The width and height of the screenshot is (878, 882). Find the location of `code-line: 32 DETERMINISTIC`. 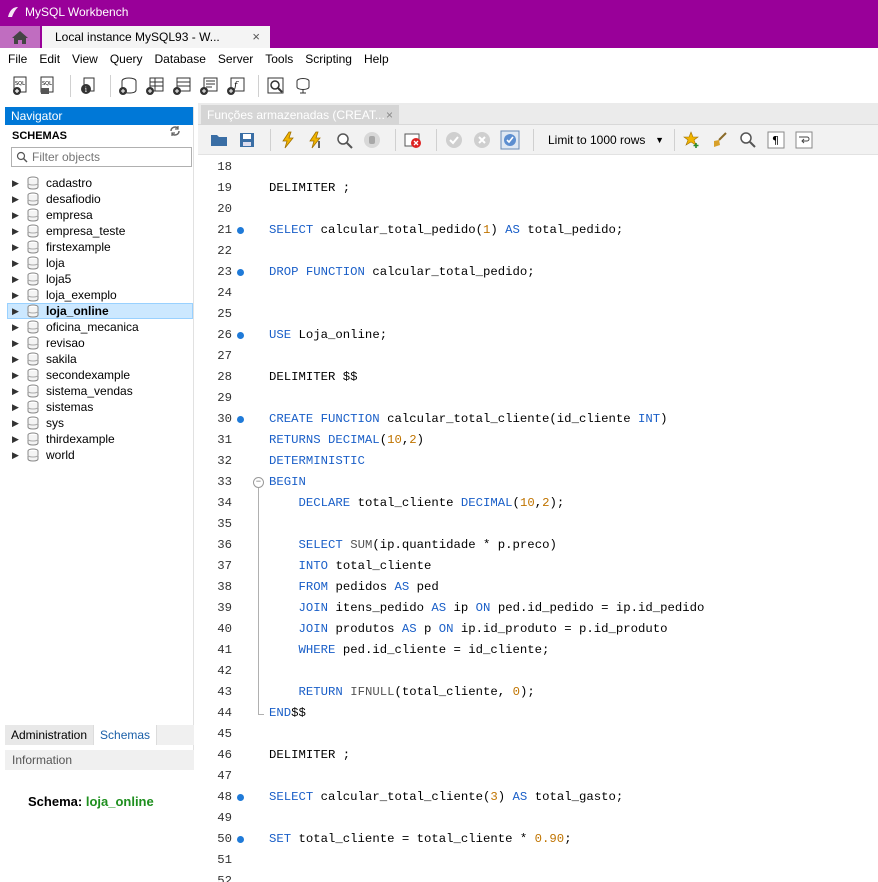

code-line: 32 DETERMINISTIC is located at coordinates (538, 461).